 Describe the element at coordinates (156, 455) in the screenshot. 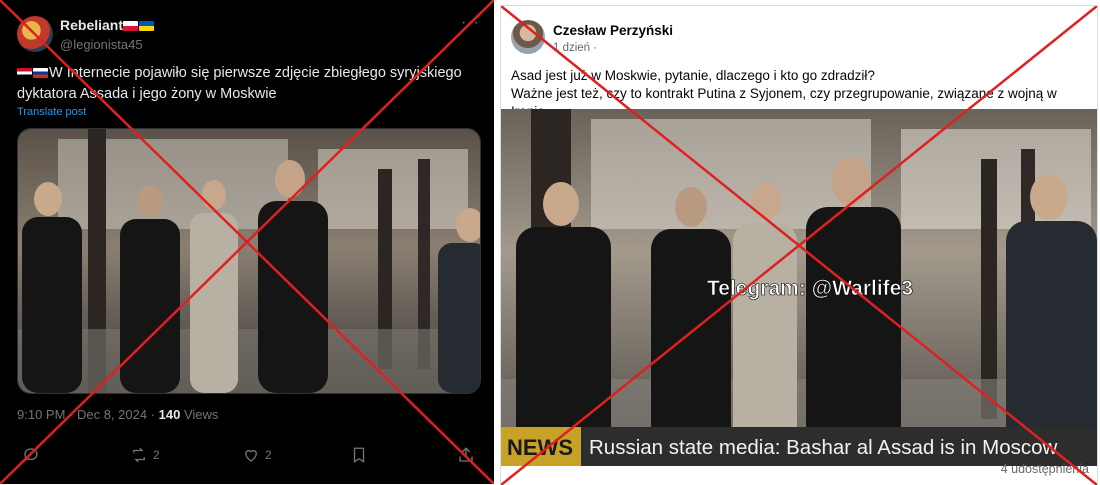

I see `retweet-count: 2` at that location.